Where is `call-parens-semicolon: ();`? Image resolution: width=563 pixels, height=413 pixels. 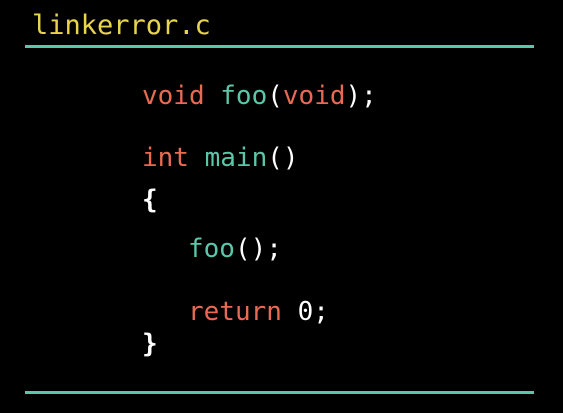 call-parens-semicolon: (); is located at coordinates (258, 249).